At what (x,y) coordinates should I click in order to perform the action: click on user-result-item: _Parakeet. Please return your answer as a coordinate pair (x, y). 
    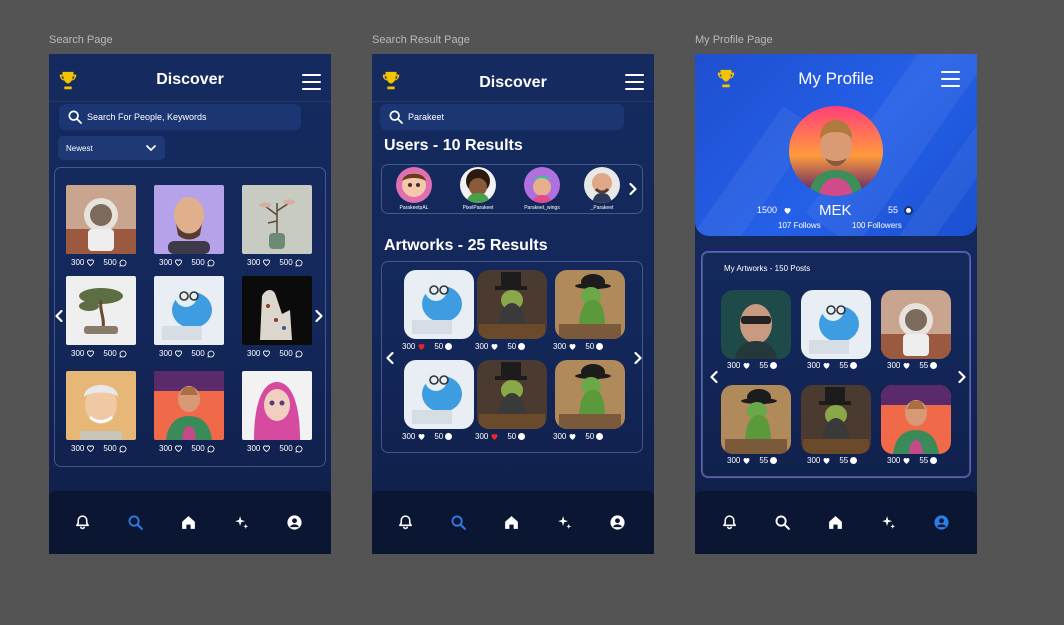
    Looking at the image, I should click on (602, 189).